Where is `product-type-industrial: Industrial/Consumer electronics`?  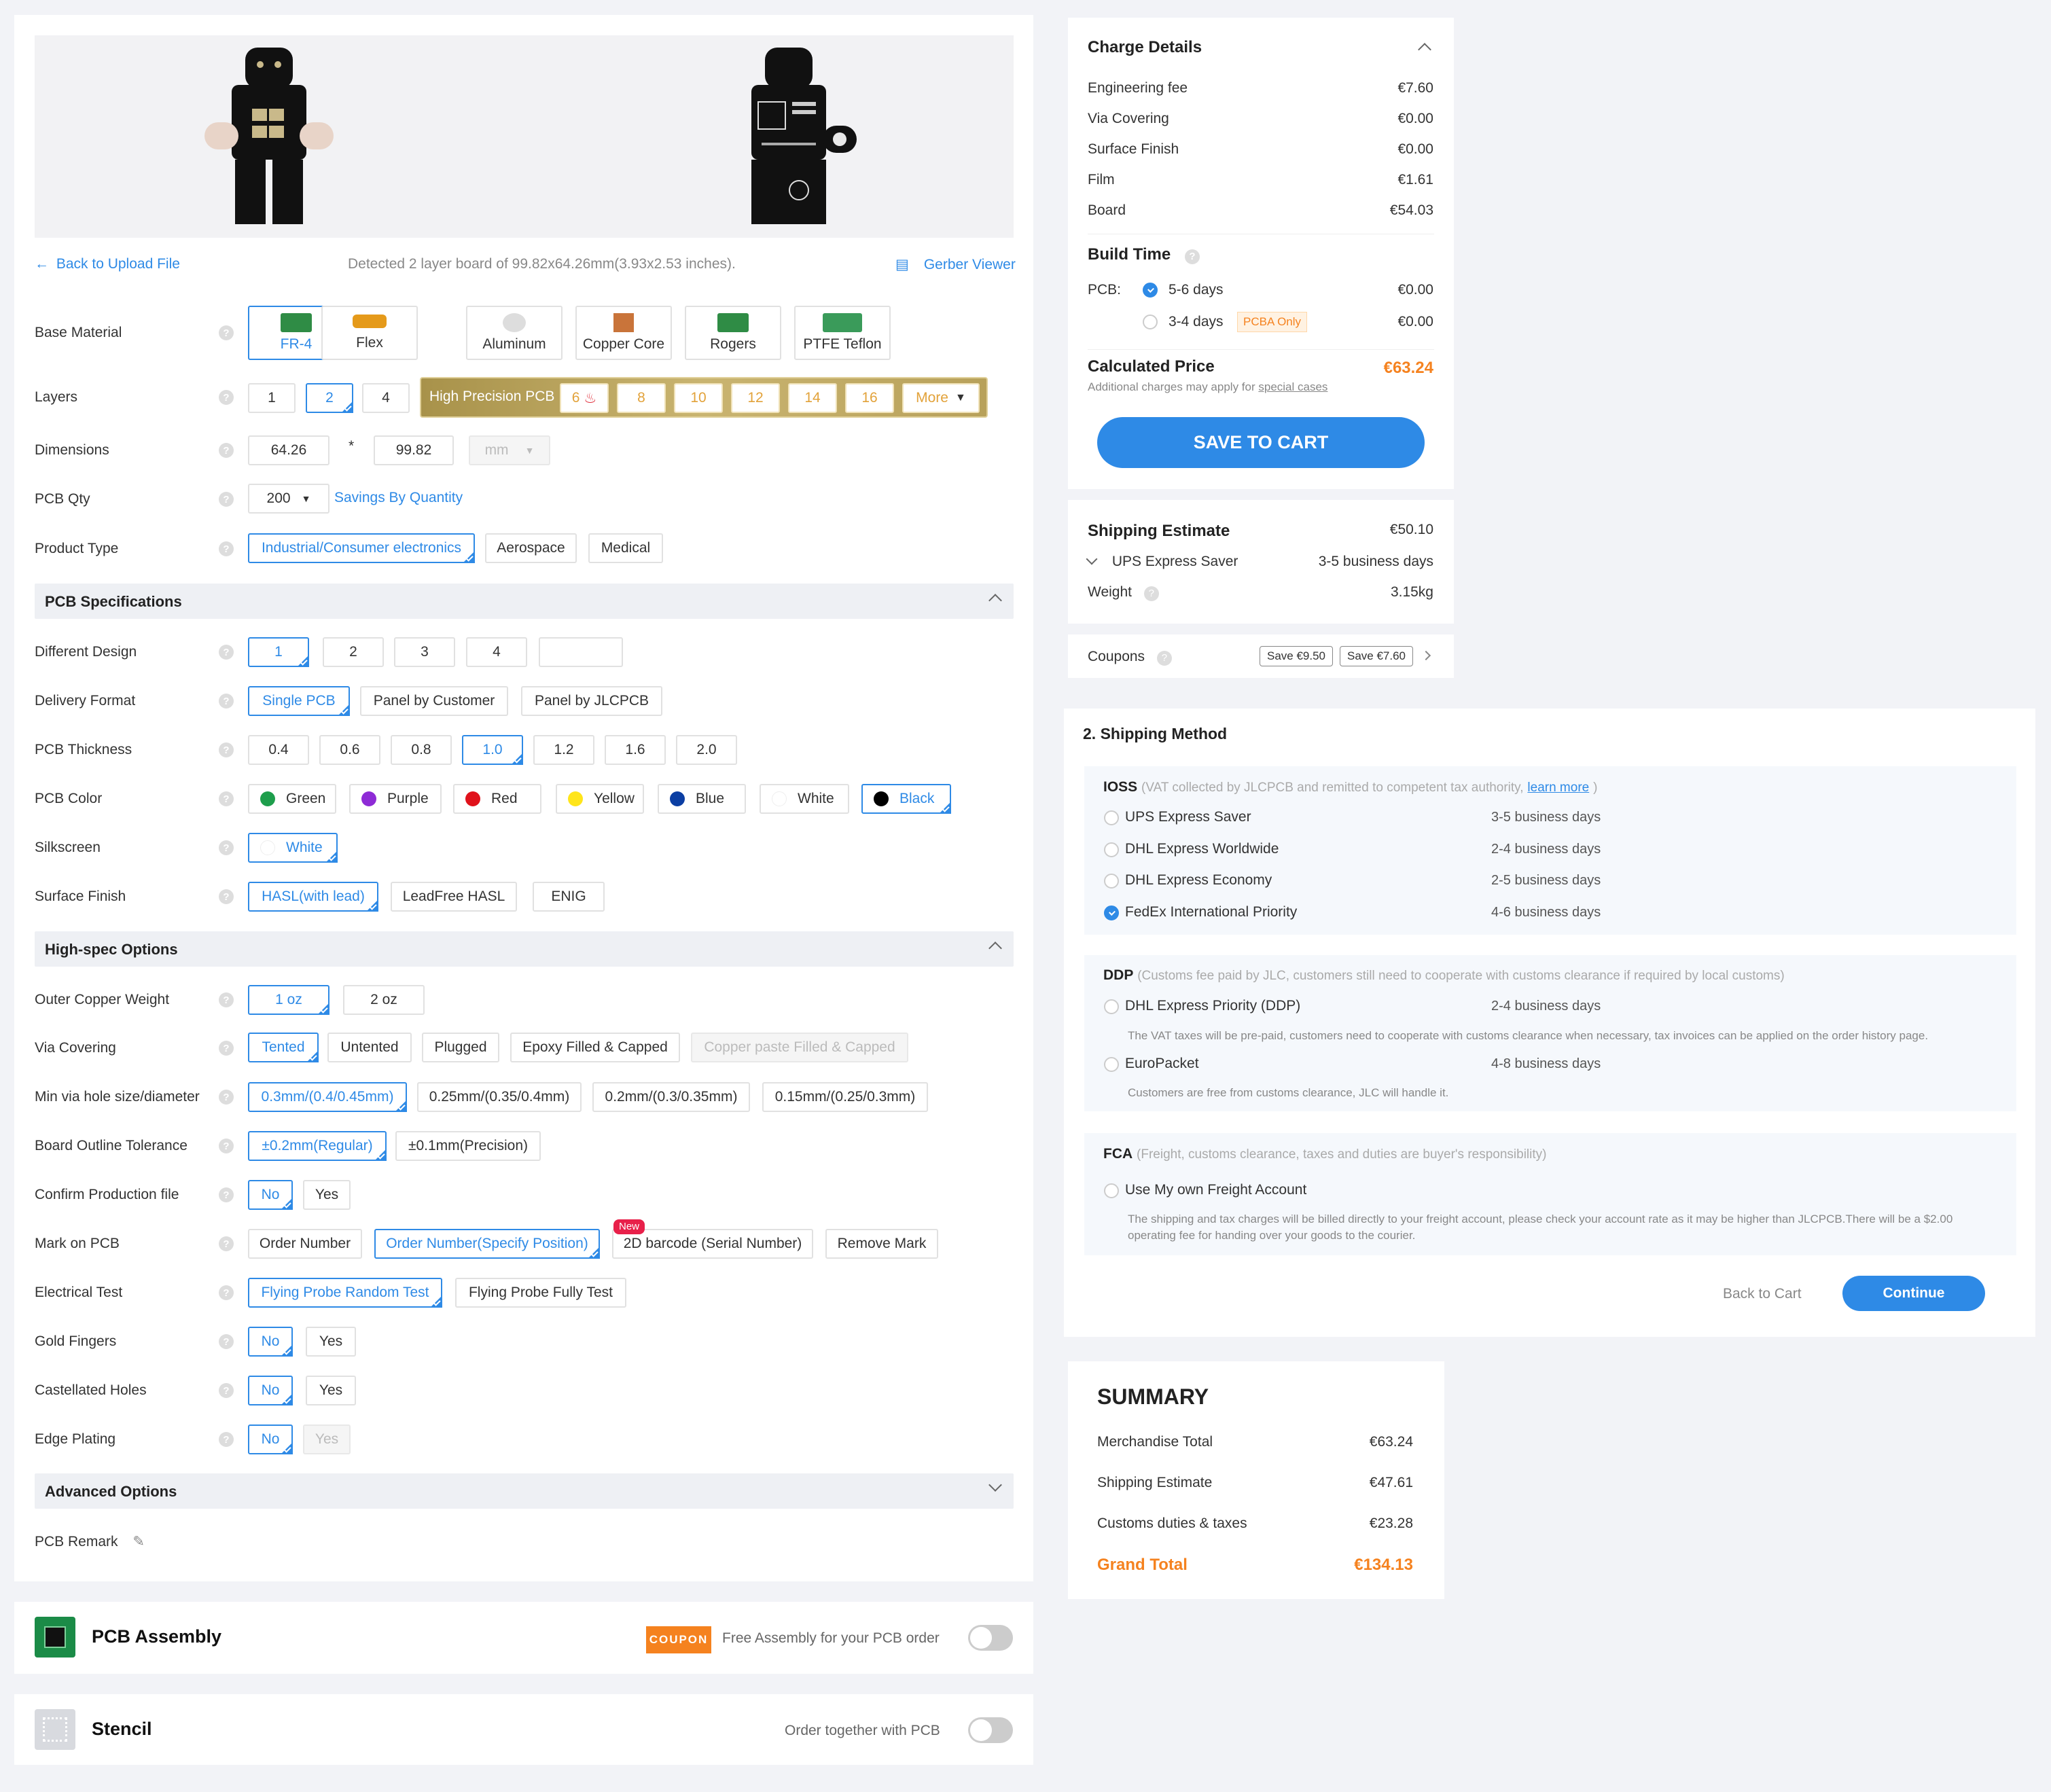 product-type-industrial: Industrial/Consumer electronics is located at coordinates (361, 548).